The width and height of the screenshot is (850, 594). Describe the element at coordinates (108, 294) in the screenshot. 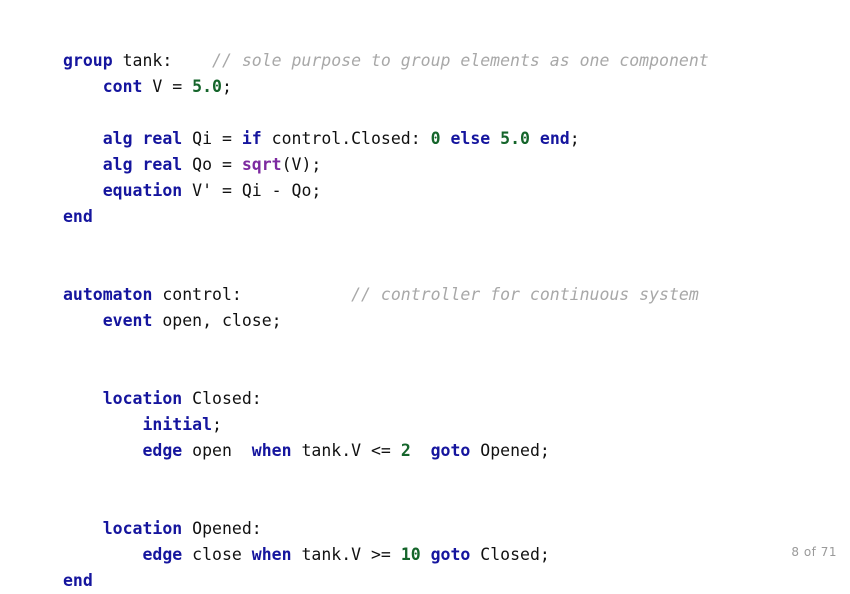

I see `code-token-kw: automaton` at that location.